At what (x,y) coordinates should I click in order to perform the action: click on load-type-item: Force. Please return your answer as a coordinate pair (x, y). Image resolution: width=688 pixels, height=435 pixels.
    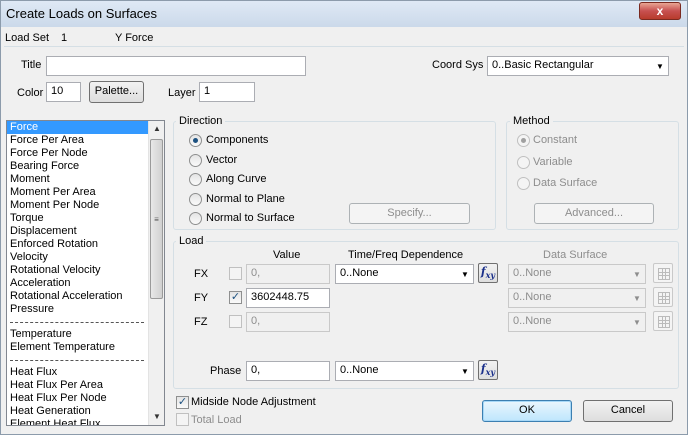
    Looking at the image, I should click on (77, 127).